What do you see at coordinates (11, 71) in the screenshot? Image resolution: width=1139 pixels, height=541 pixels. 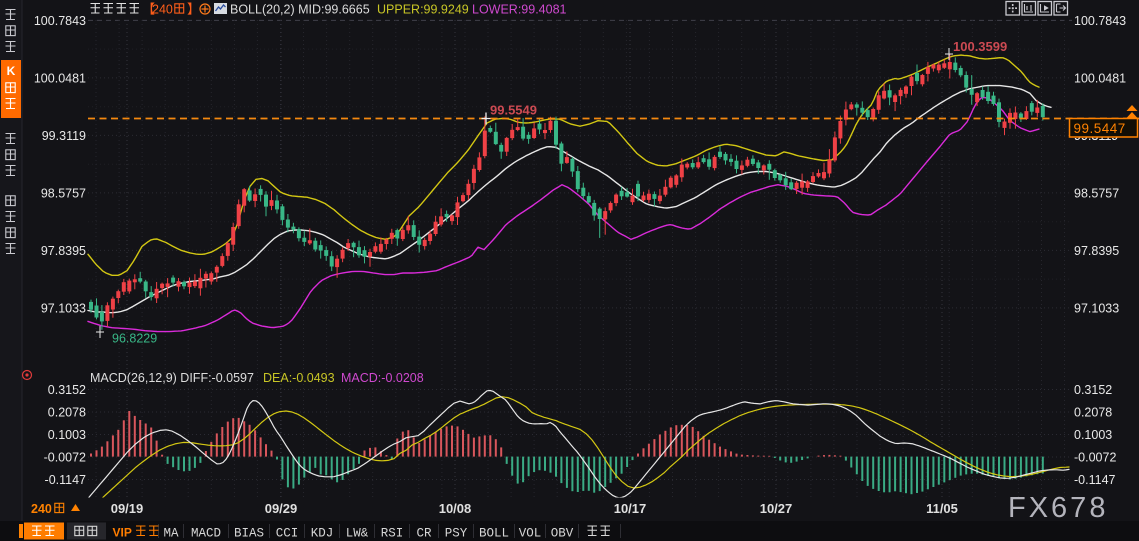 I see `svg-text: K` at bounding box center [11, 71].